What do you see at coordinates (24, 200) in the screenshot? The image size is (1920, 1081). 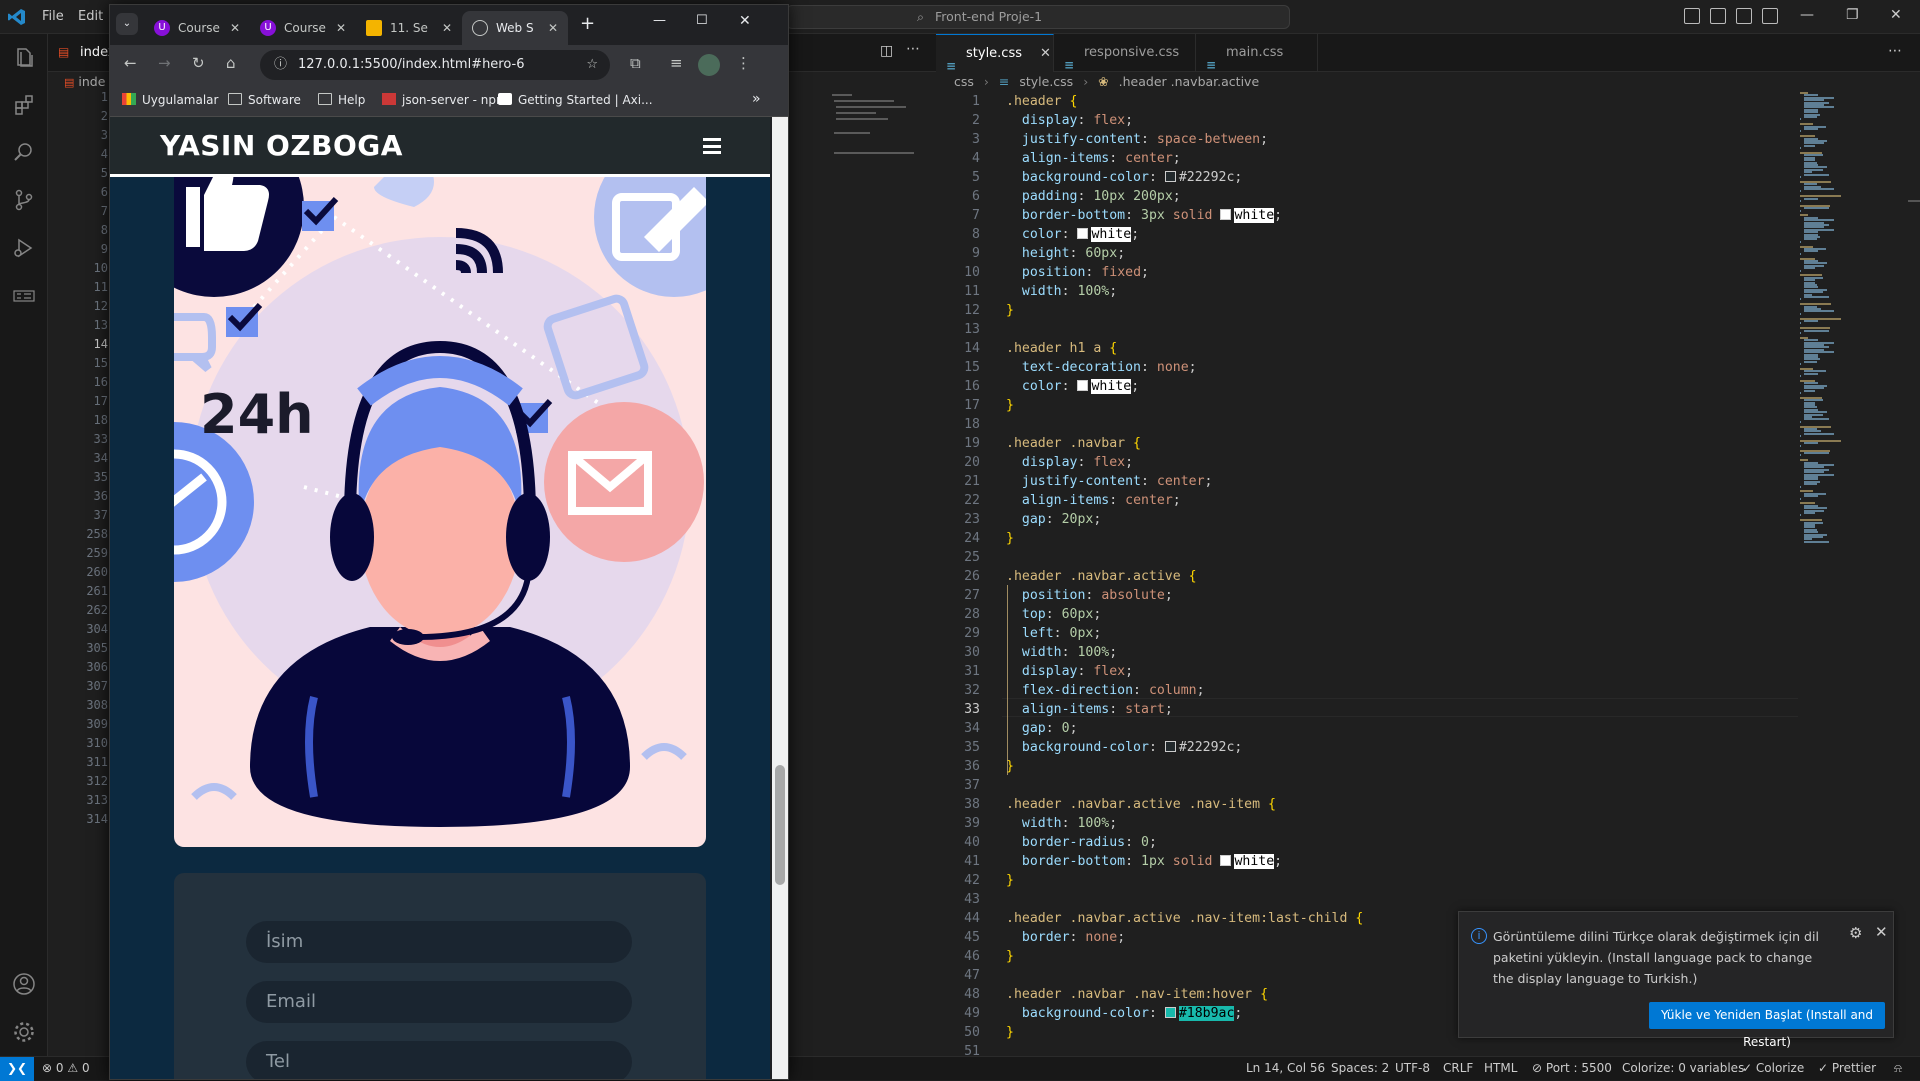 I see `source-control-icon` at bounding box center [24, 200].